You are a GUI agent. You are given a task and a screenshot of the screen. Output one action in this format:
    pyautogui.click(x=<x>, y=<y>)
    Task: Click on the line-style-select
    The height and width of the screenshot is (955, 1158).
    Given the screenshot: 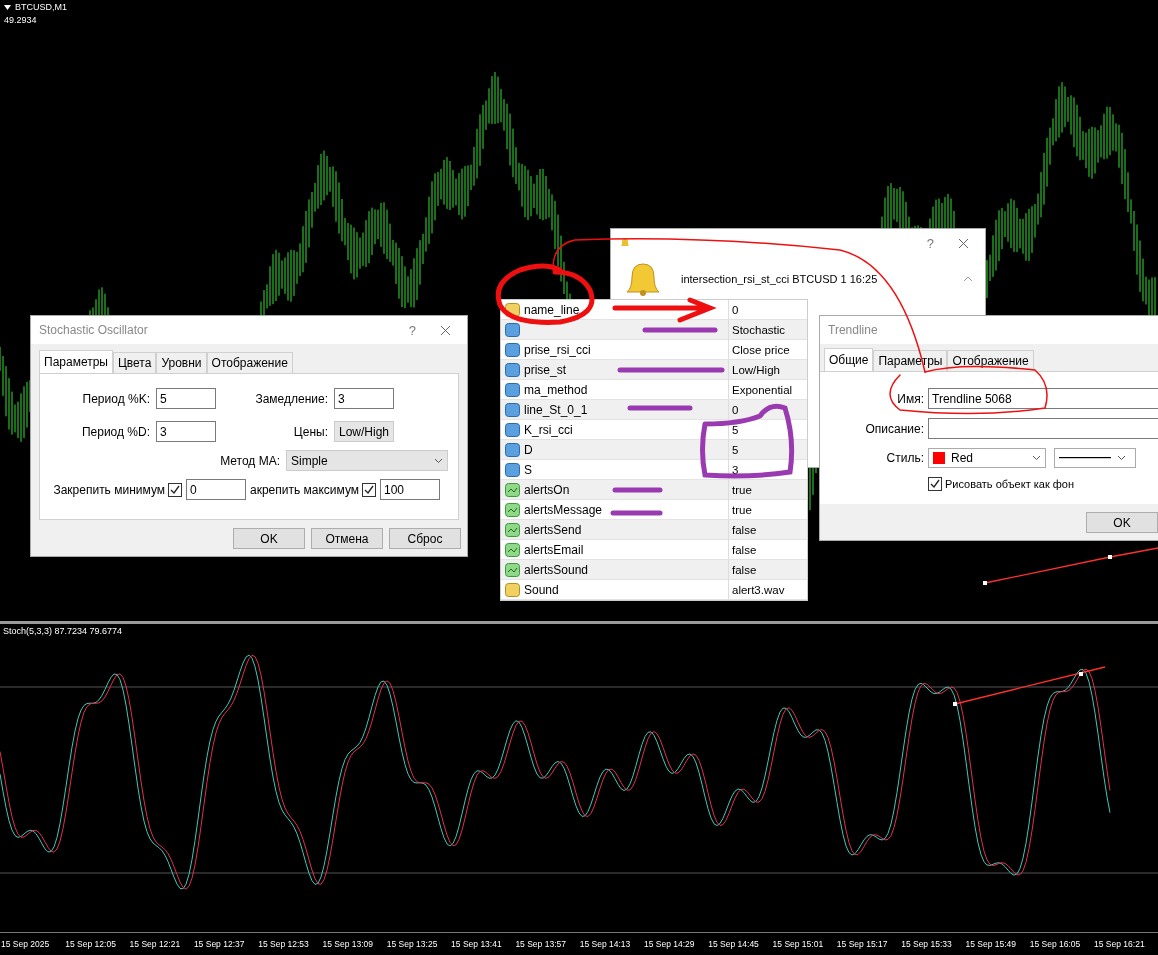 What is the action you would take?
    pyautogui.click(x=1095, y=458)
    